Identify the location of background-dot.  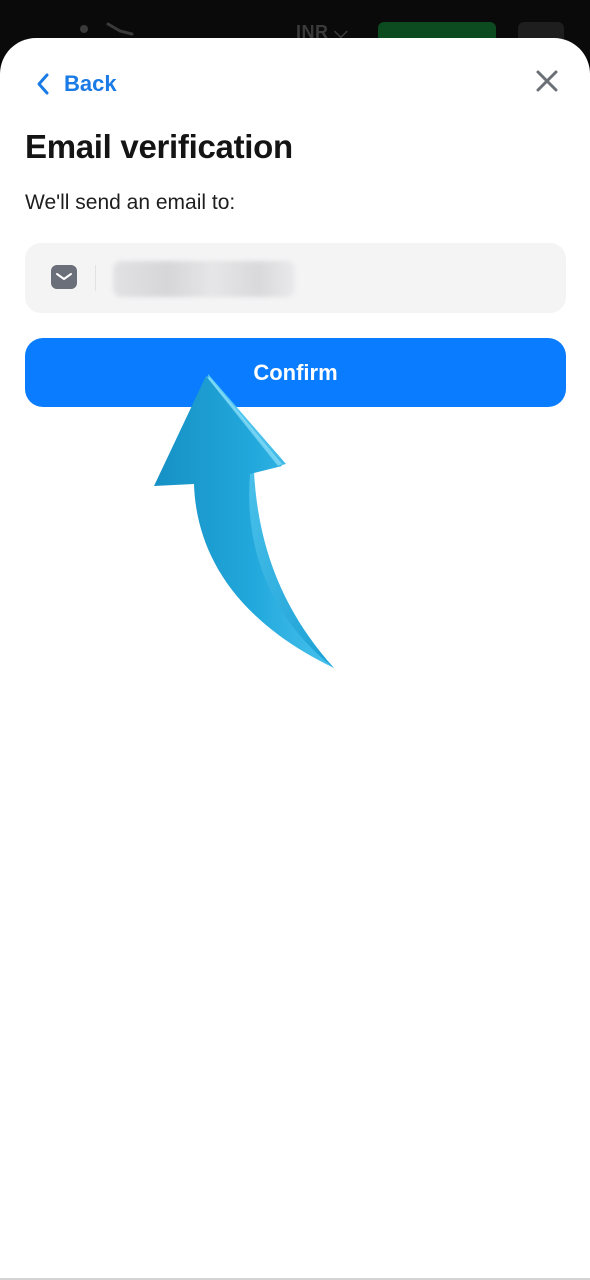
(84, 29).